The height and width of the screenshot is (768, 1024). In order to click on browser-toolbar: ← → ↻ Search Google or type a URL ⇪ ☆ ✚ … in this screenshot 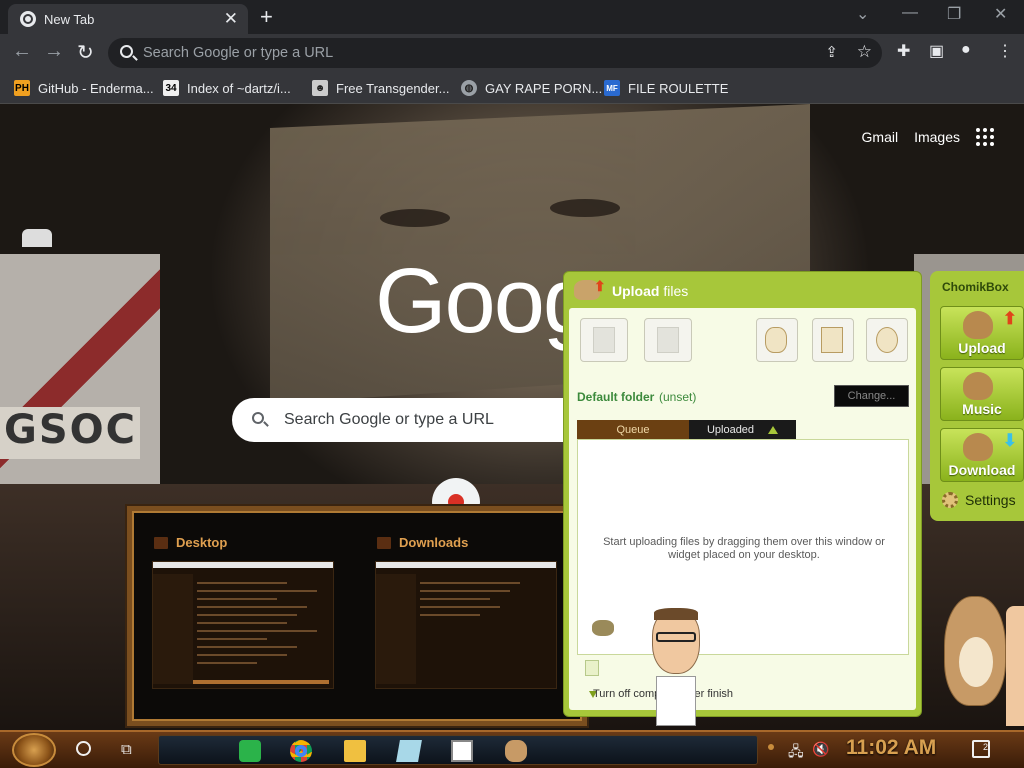, I will do `click(512, 53)`.